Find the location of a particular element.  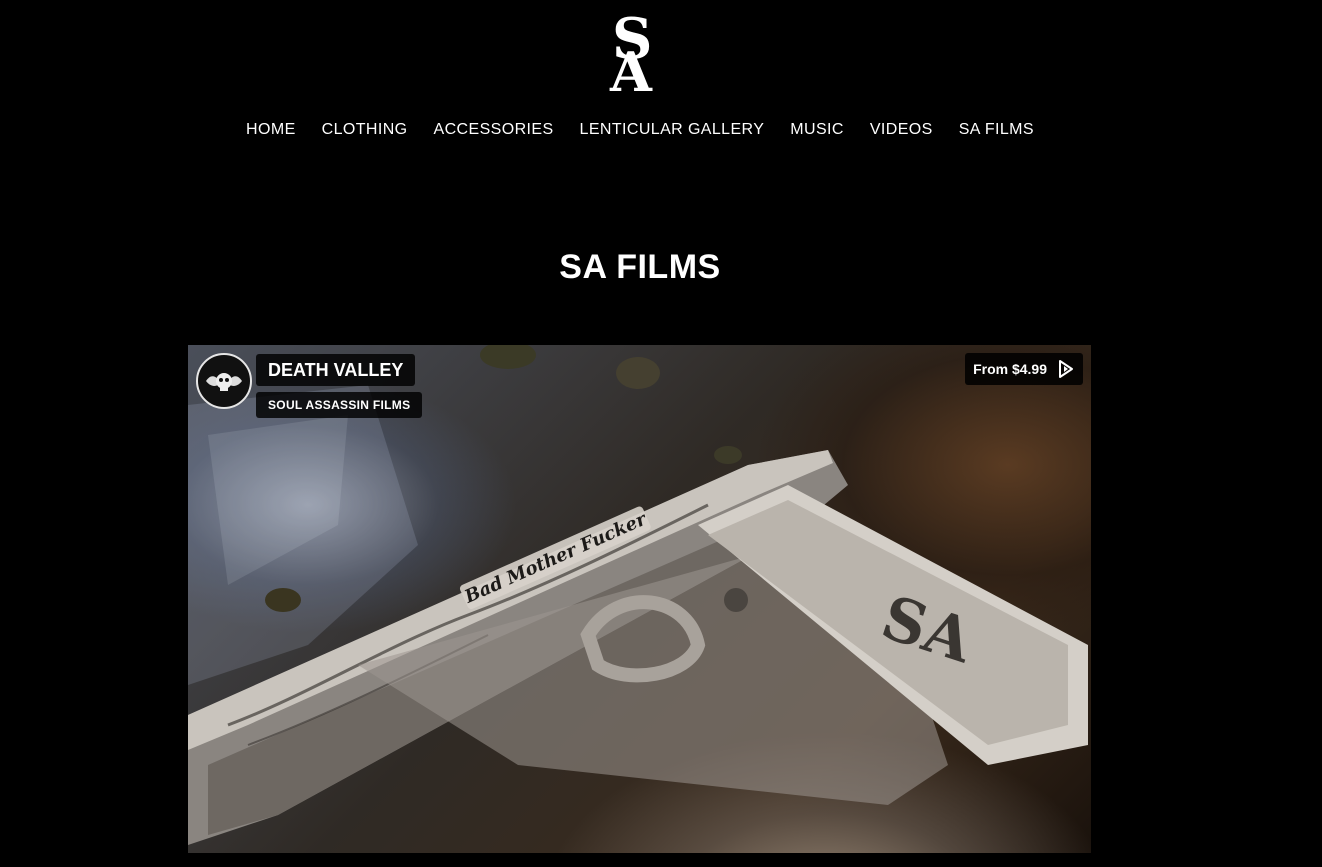

site-logo: S A is located at coordinates (639, 55).